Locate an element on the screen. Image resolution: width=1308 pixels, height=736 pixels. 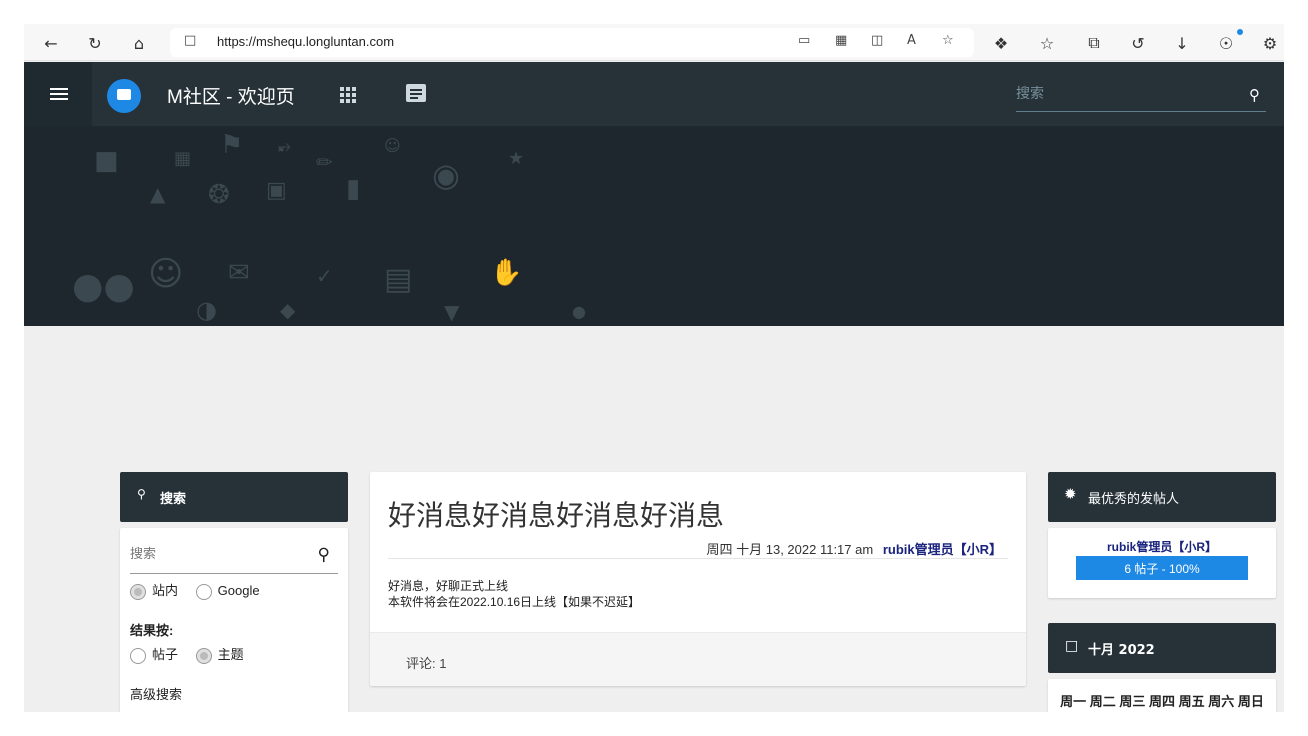
aperture-icon: ❂ is located at coordinates (219, 195).